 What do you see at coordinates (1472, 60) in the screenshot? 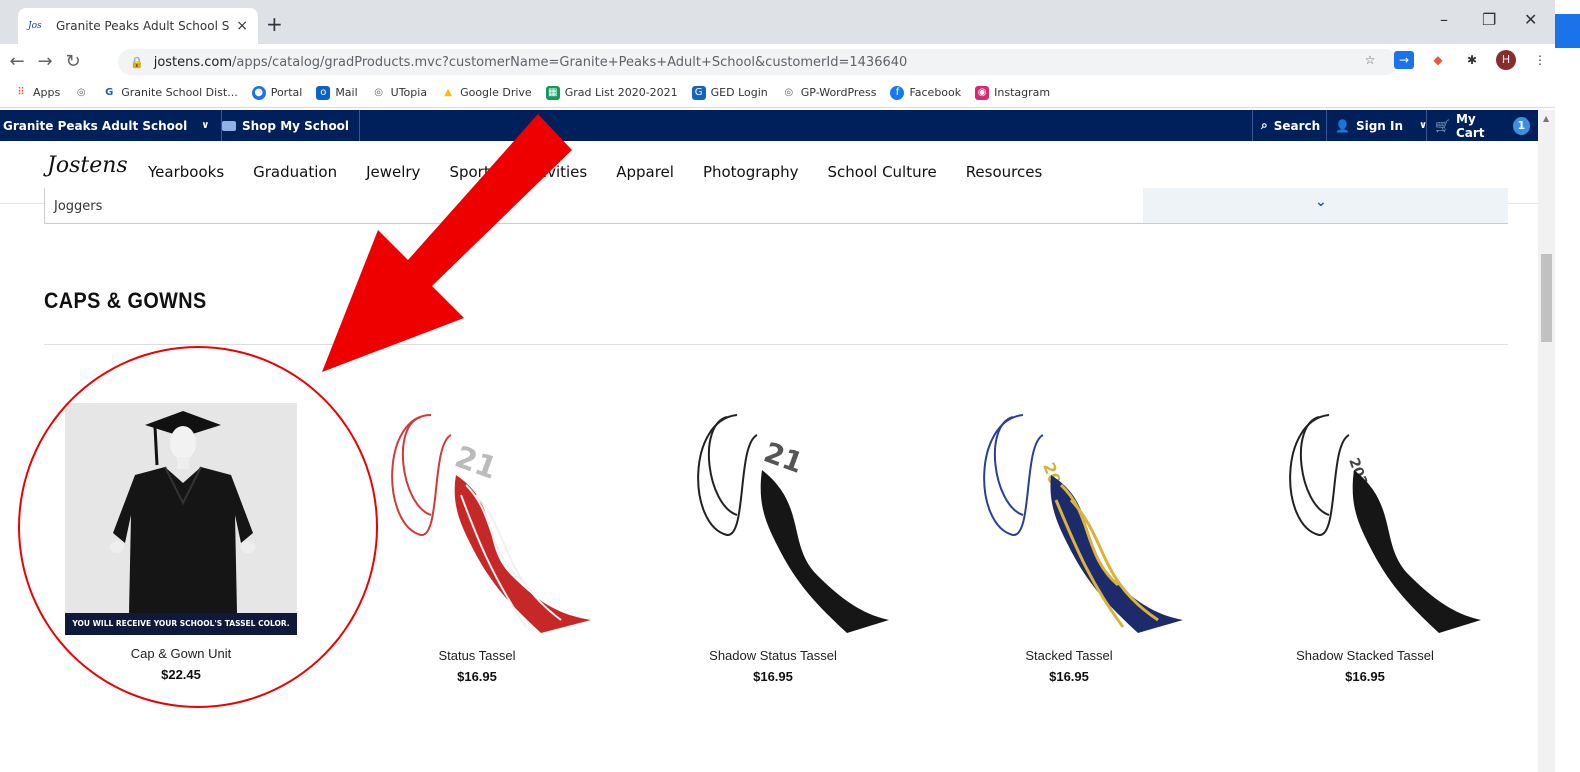
I see `puzzle-icon: ✱` at bounding box center [1472, 60].